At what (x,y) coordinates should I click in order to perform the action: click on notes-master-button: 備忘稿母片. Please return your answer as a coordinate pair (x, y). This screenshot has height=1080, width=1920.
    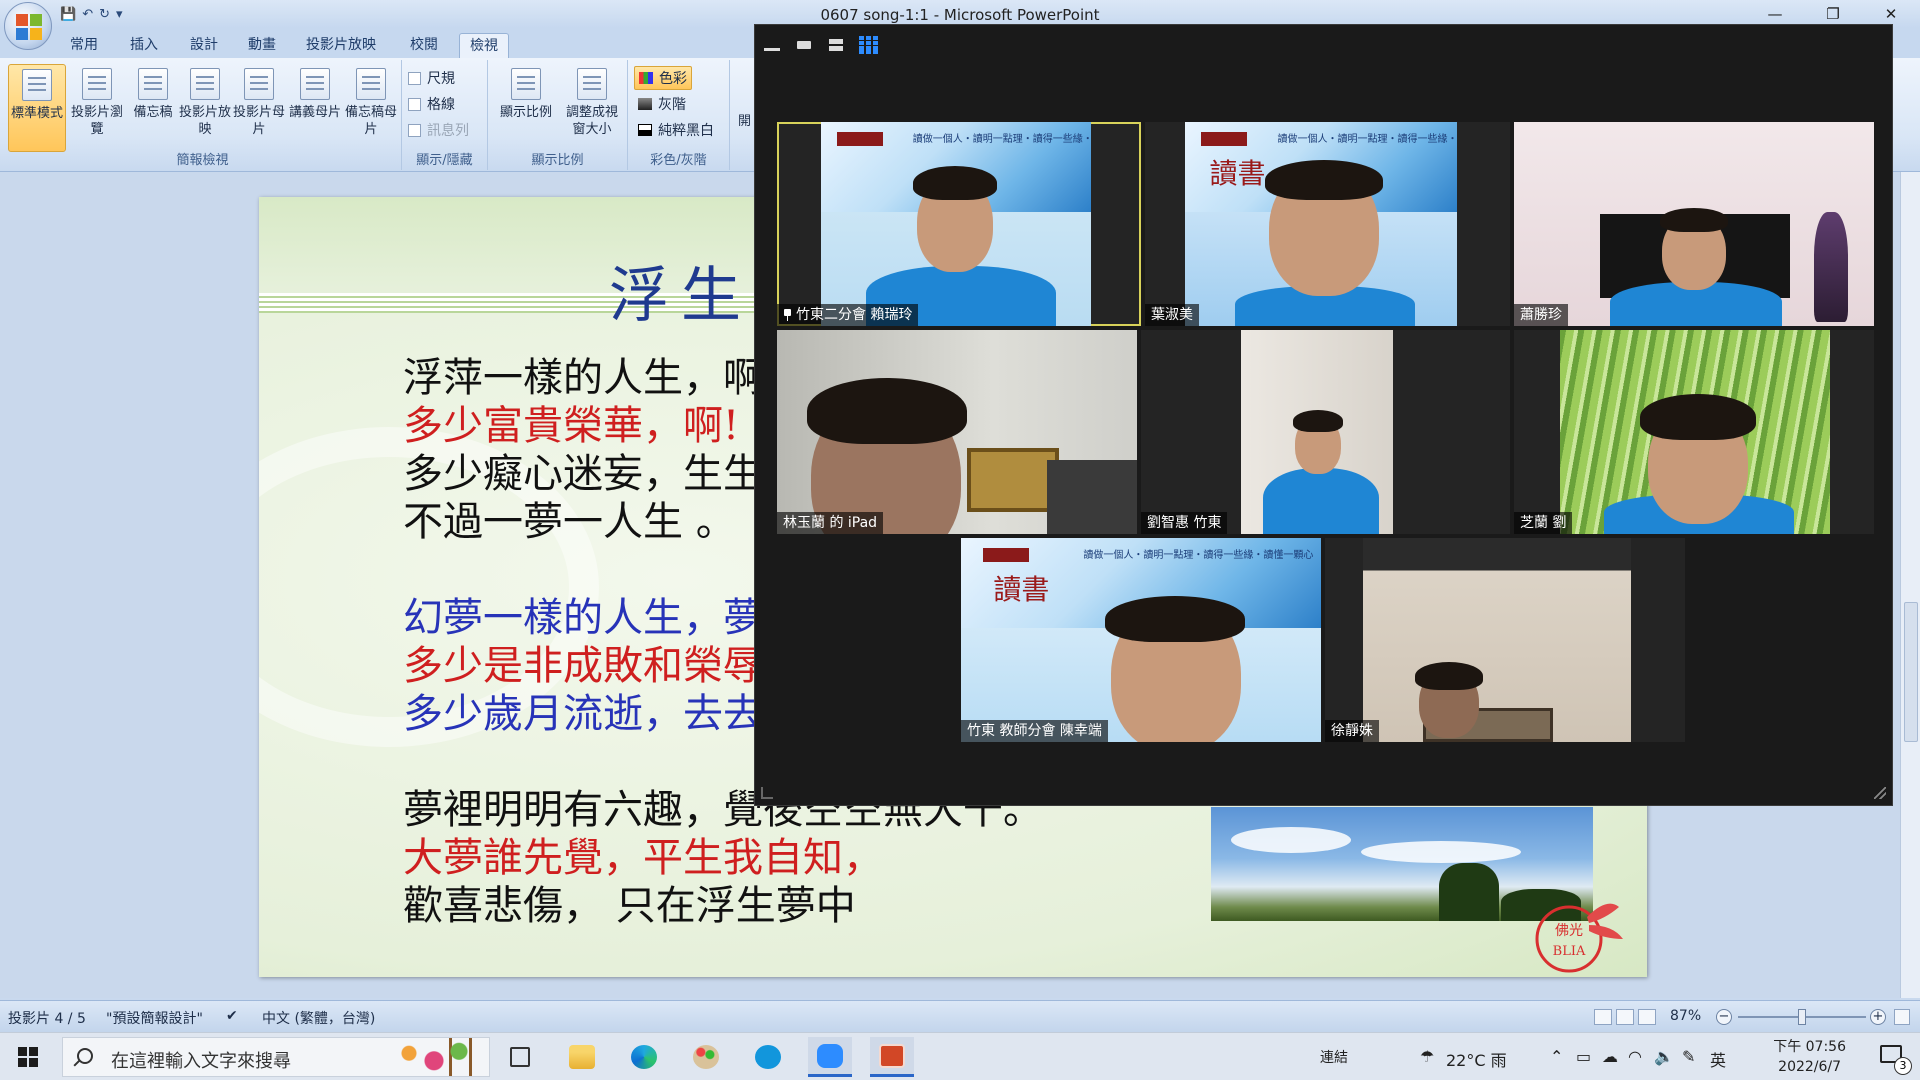
    Looking at the image, I should click on (371, 108).